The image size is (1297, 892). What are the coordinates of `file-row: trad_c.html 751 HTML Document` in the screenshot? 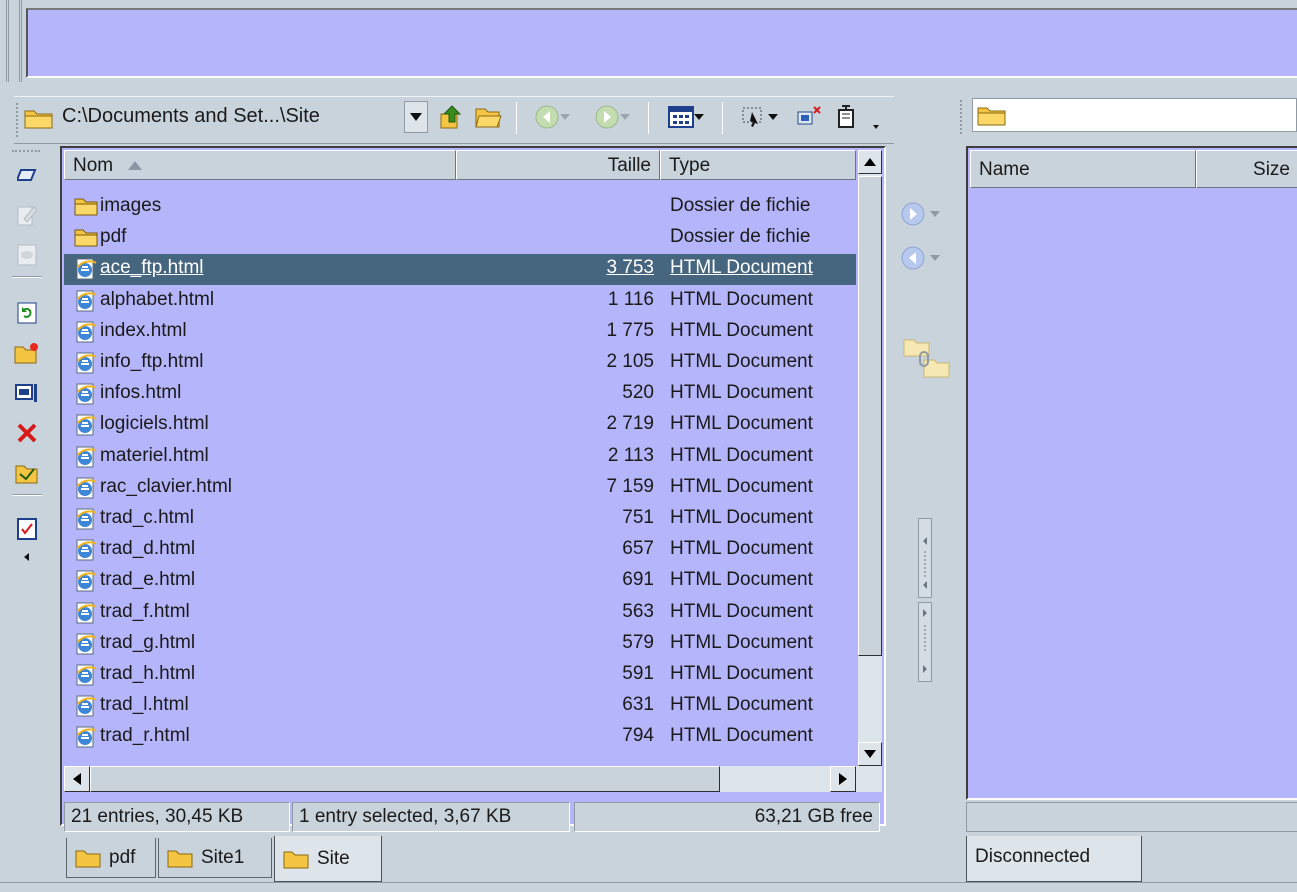 It's located at (460, 519).